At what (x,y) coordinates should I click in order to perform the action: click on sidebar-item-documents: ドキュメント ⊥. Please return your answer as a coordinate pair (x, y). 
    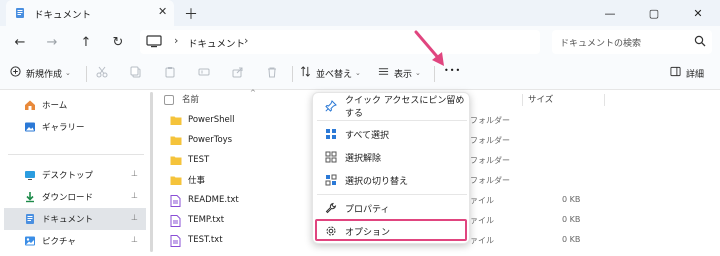
    Looking at the image, I should click on (75, 219).